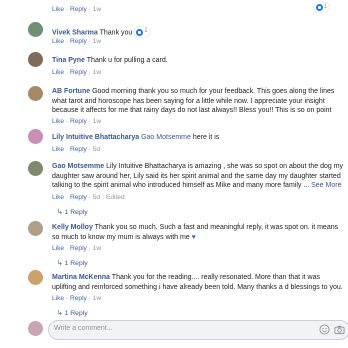  Describe the element at coordinates (206, 137) in the screenshot. I see `comment-text: here it is` at that location.